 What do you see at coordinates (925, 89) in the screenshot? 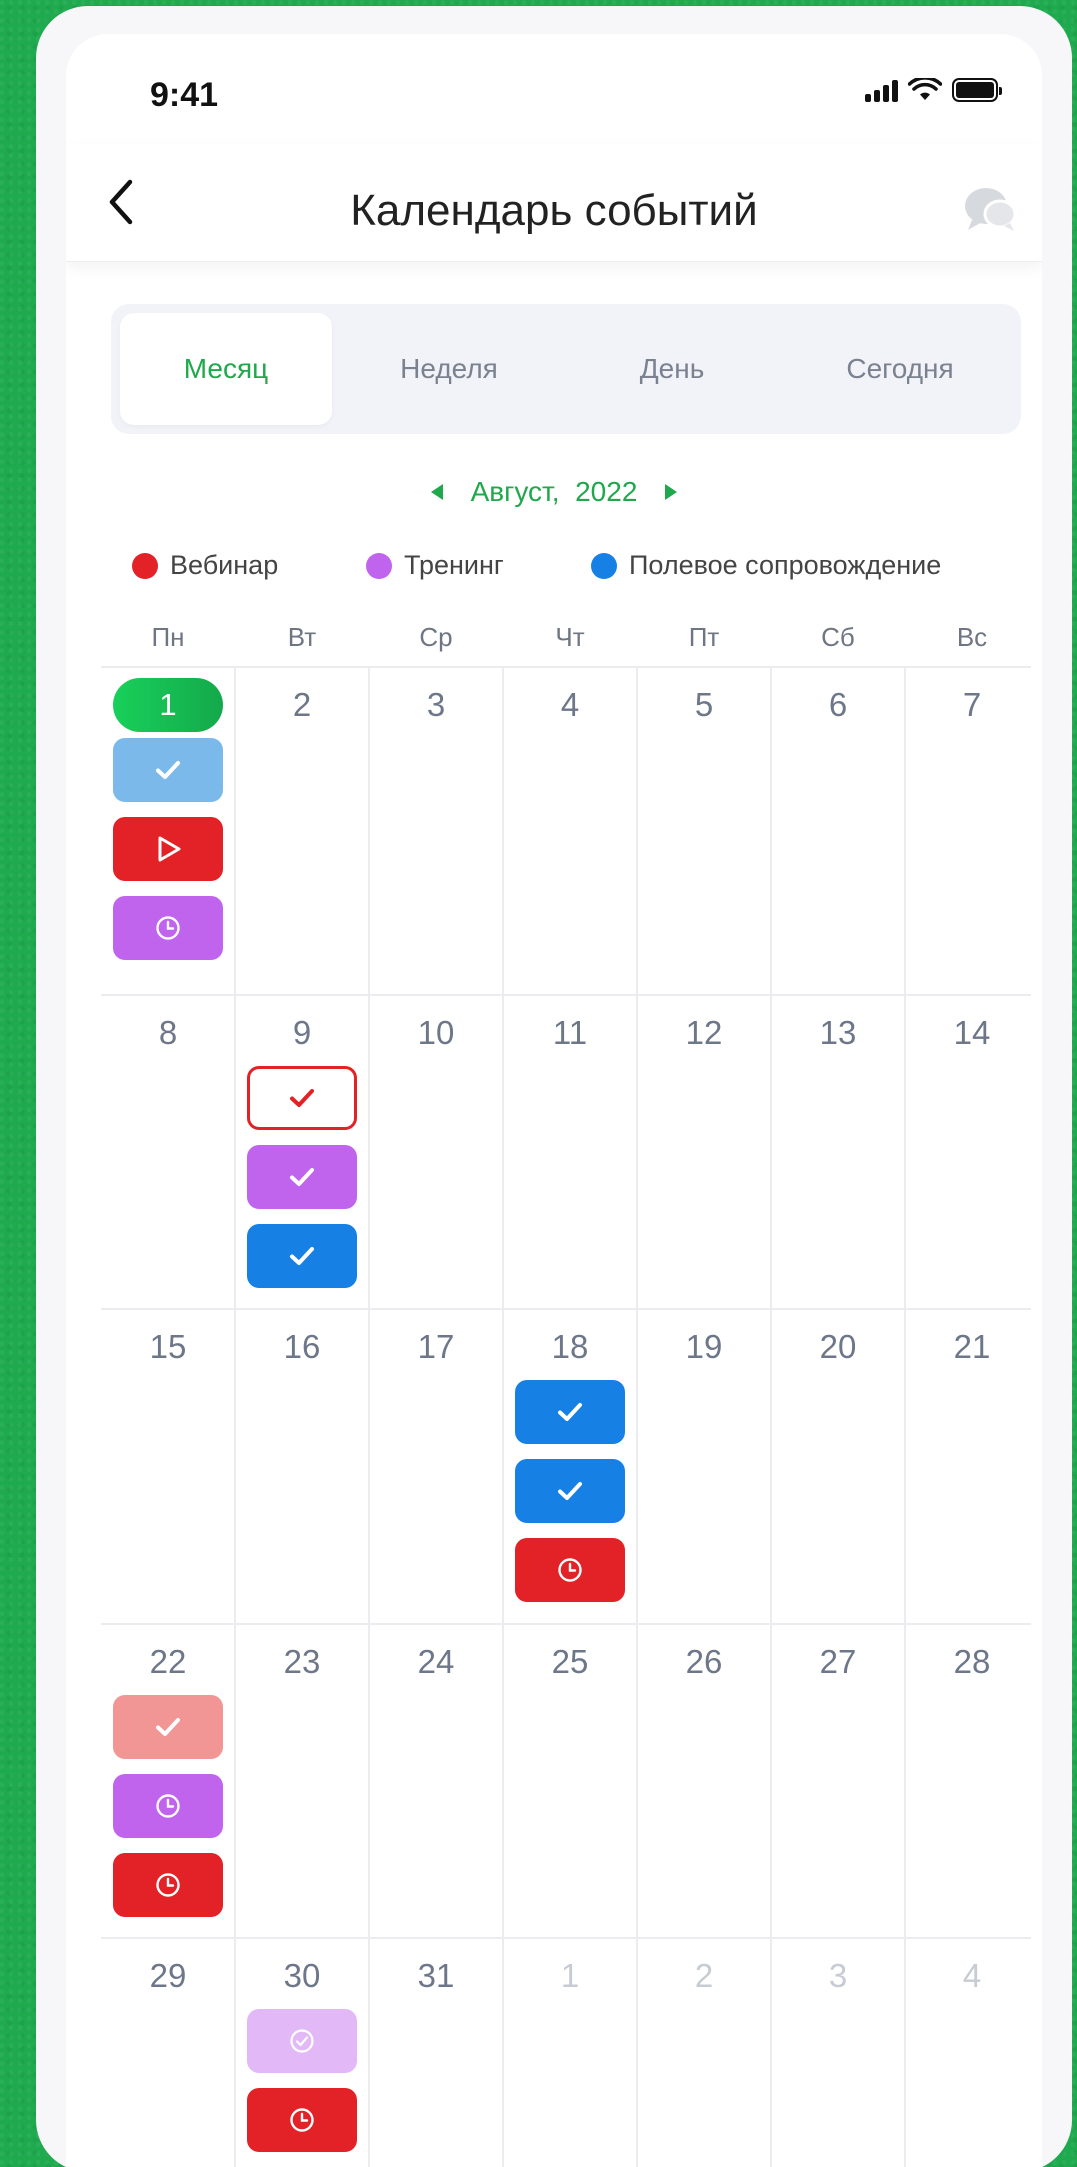
I see `wifi-icon` at bounding box center [925, 89].